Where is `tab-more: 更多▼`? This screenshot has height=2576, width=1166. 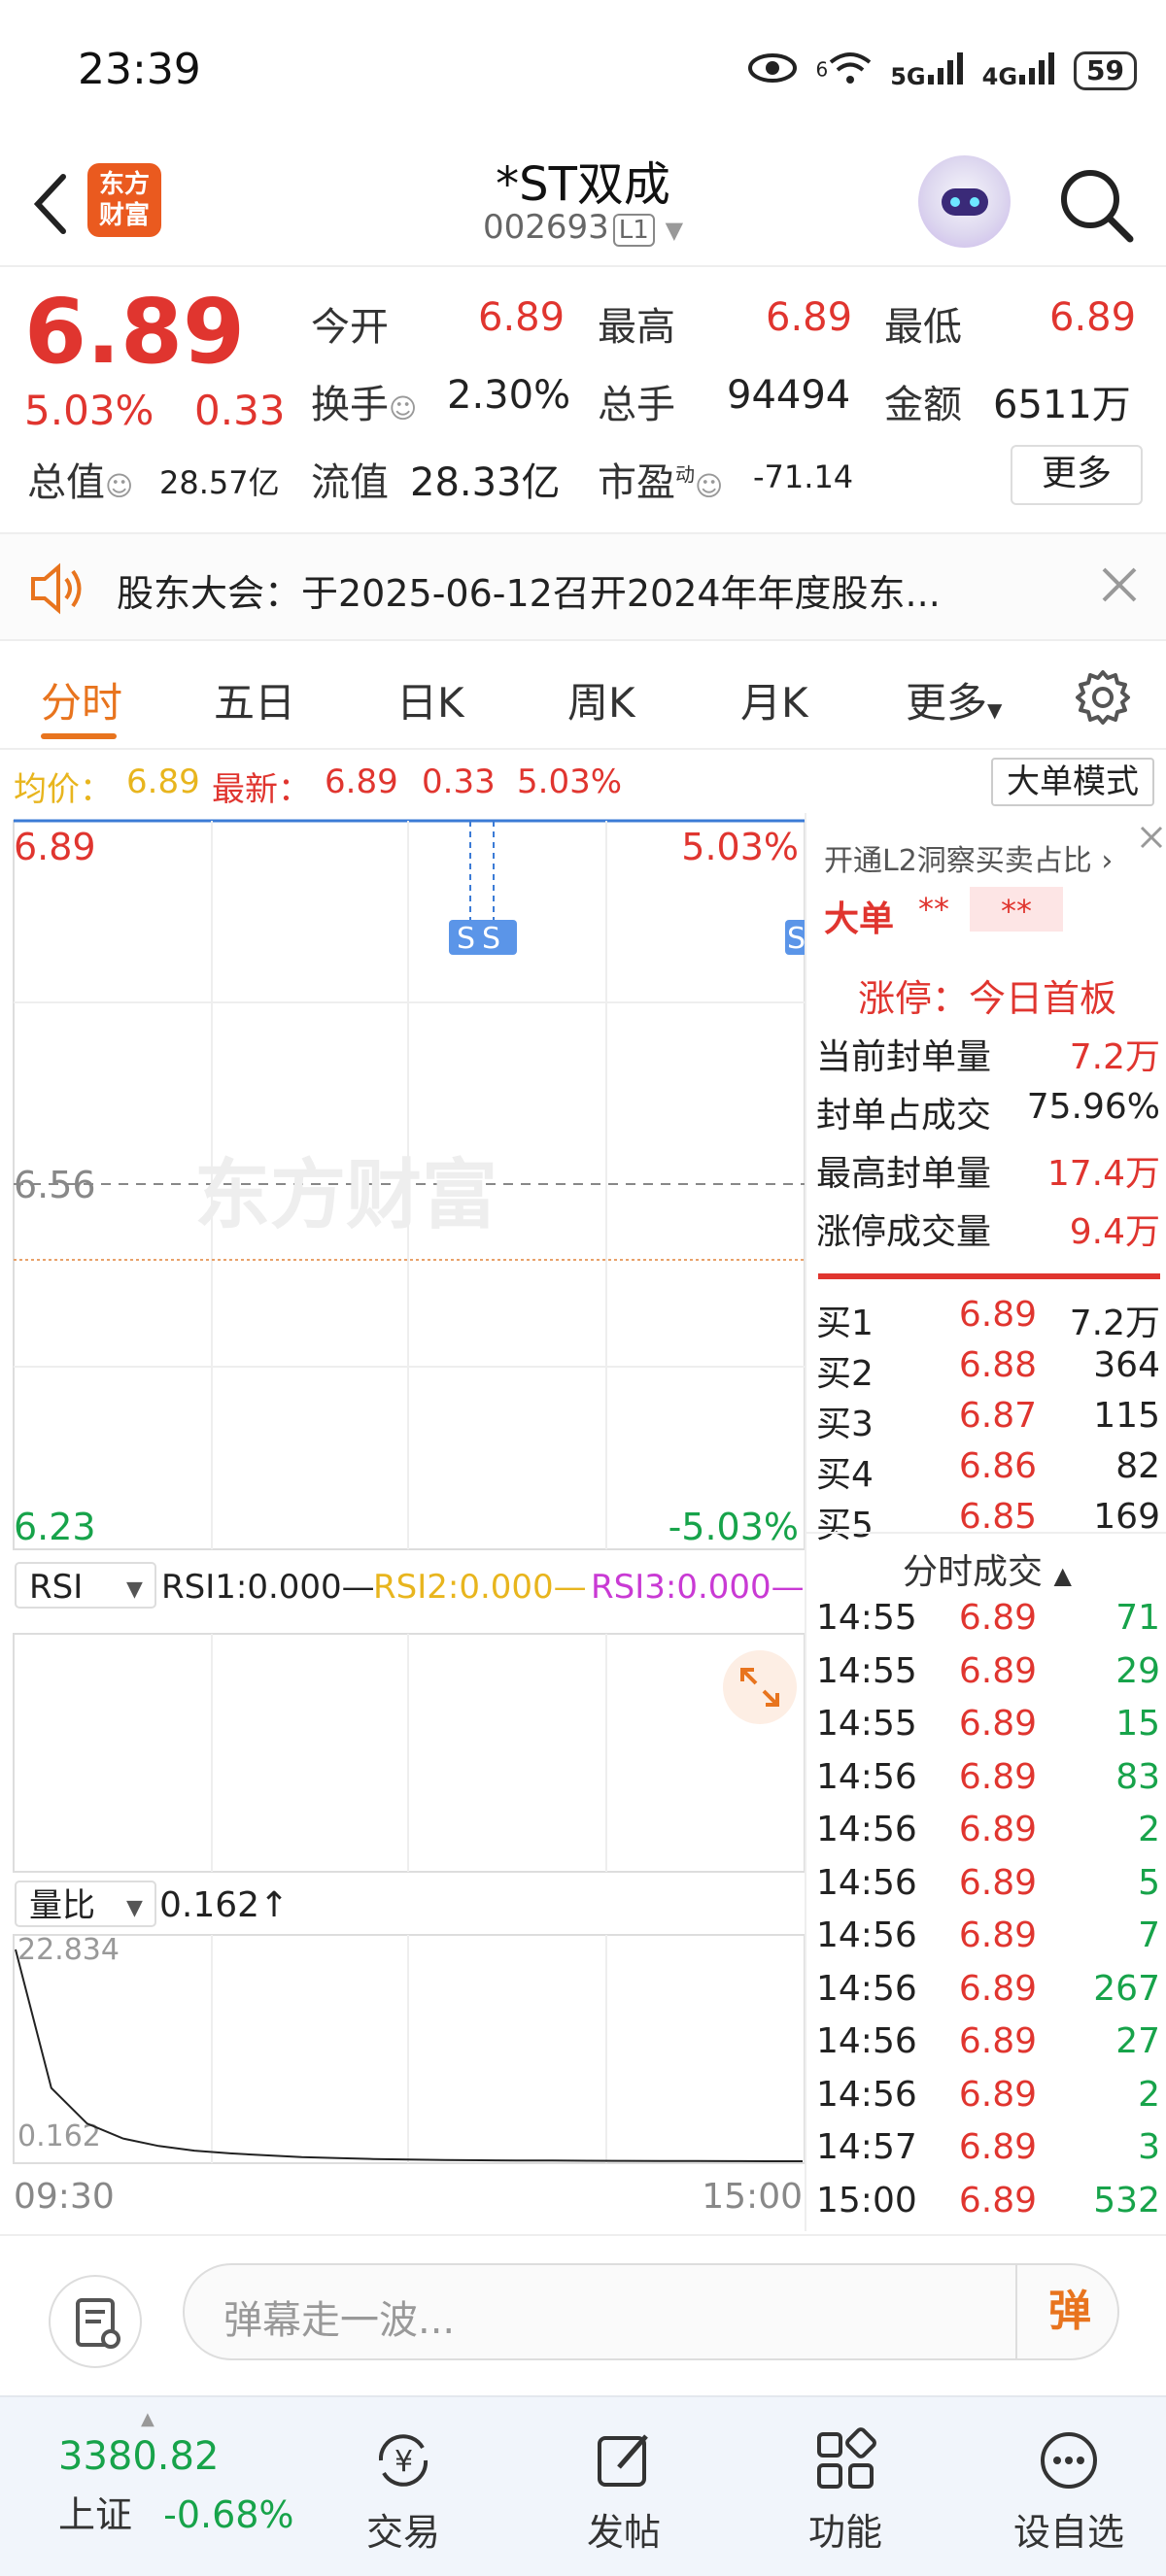 tab-more: 更多▼ is located at coordinates (954, 699).